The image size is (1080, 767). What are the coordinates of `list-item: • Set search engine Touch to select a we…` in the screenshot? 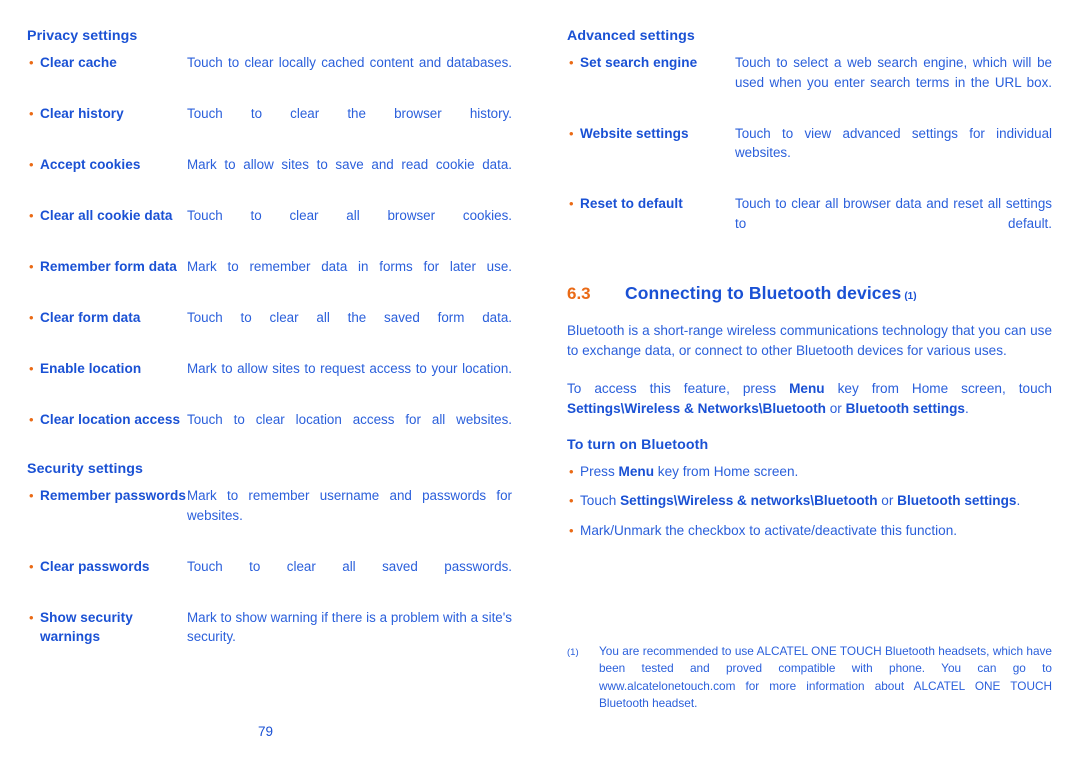 It's located at (809, 82).